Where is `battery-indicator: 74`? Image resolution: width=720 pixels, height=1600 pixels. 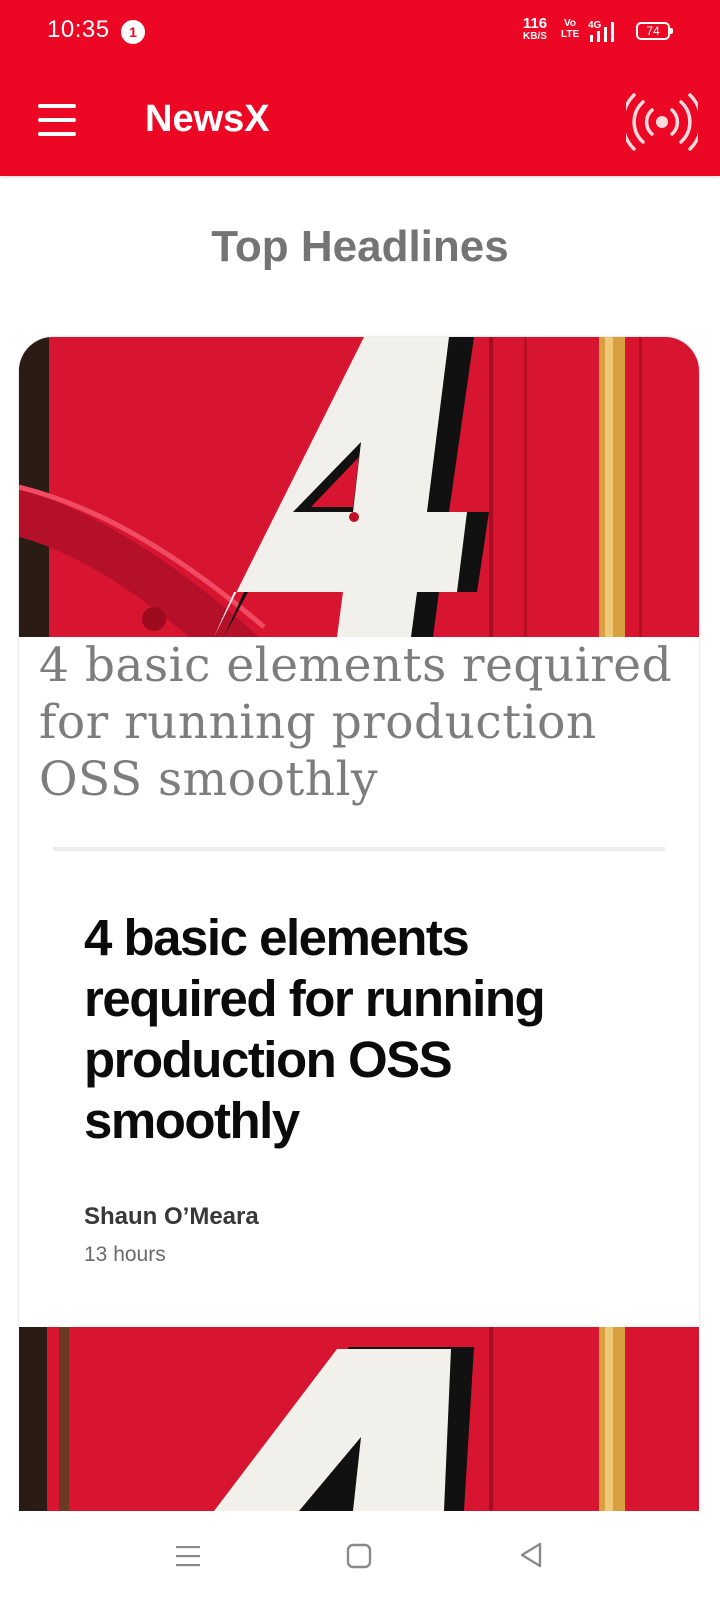 battery-indicator: 74 is located at coordinates (654, 31).